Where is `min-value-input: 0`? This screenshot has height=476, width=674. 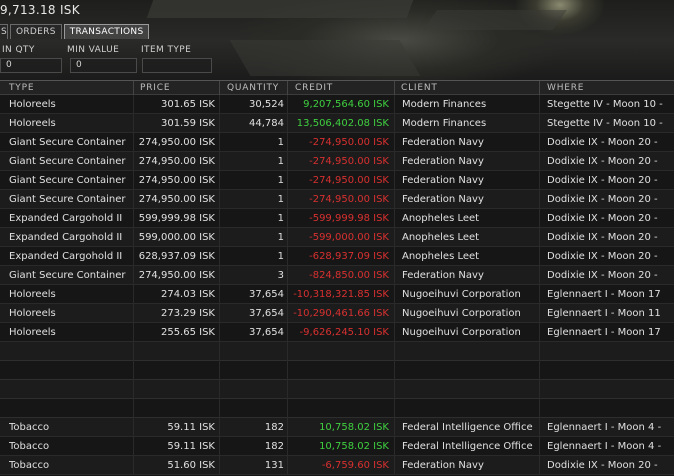
min-value-input: 0 is located at coordinates (103, 65).